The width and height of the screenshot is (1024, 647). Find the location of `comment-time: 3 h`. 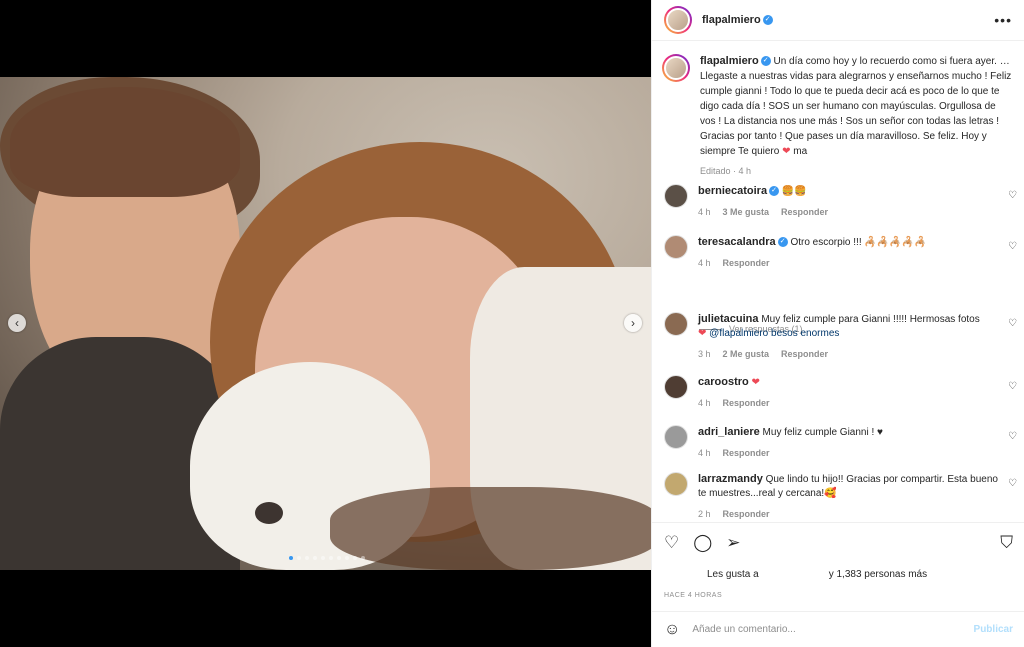

comment-time: 3 h is located at coordinates (704, 354).